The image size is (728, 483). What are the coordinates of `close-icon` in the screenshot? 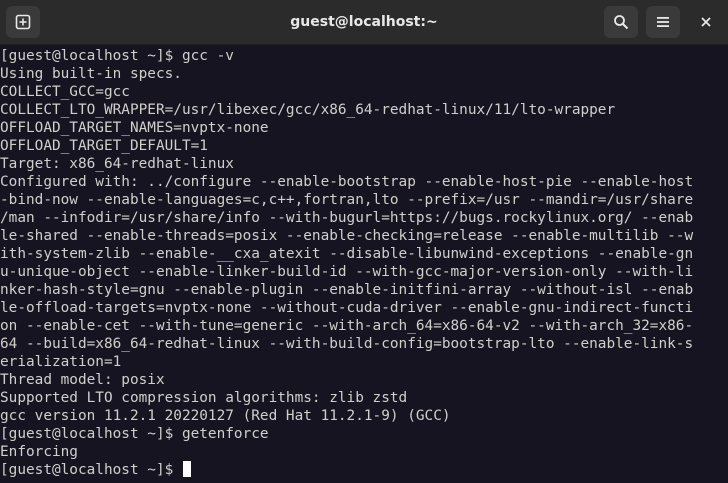 It's located at (706, 22).